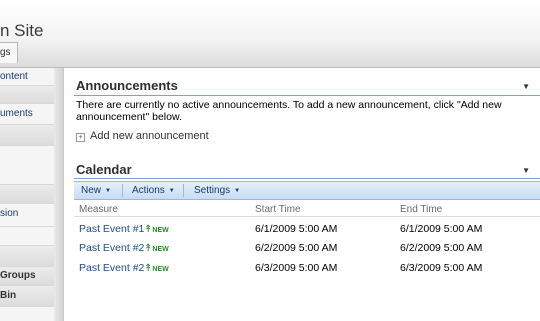 This screenshot has width=540, height=321. Describe the element at coordinates (27, 77) in the screenshot. I see `nav-item-content: ontent` at that location.